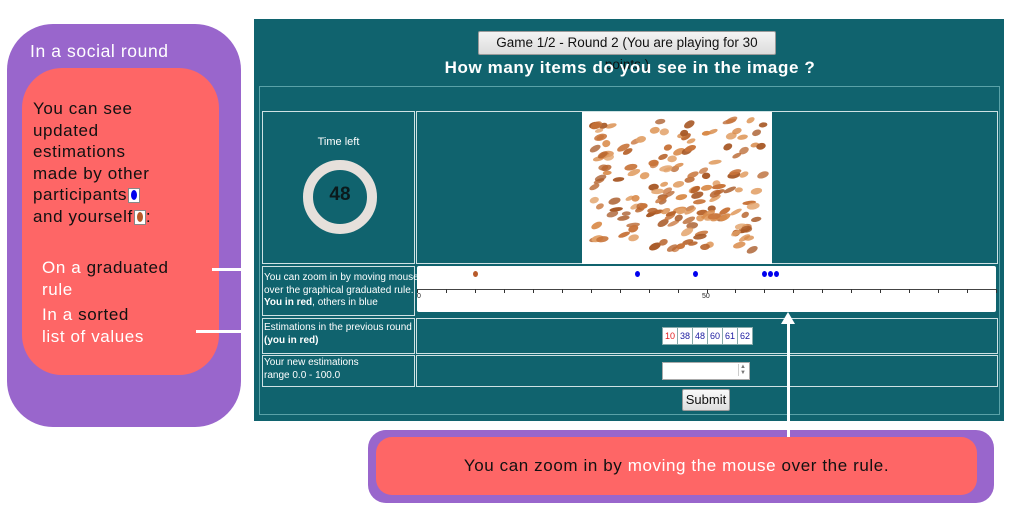  I want to click on prev-label-line: Estimations in the previous round, so click(338, 327).